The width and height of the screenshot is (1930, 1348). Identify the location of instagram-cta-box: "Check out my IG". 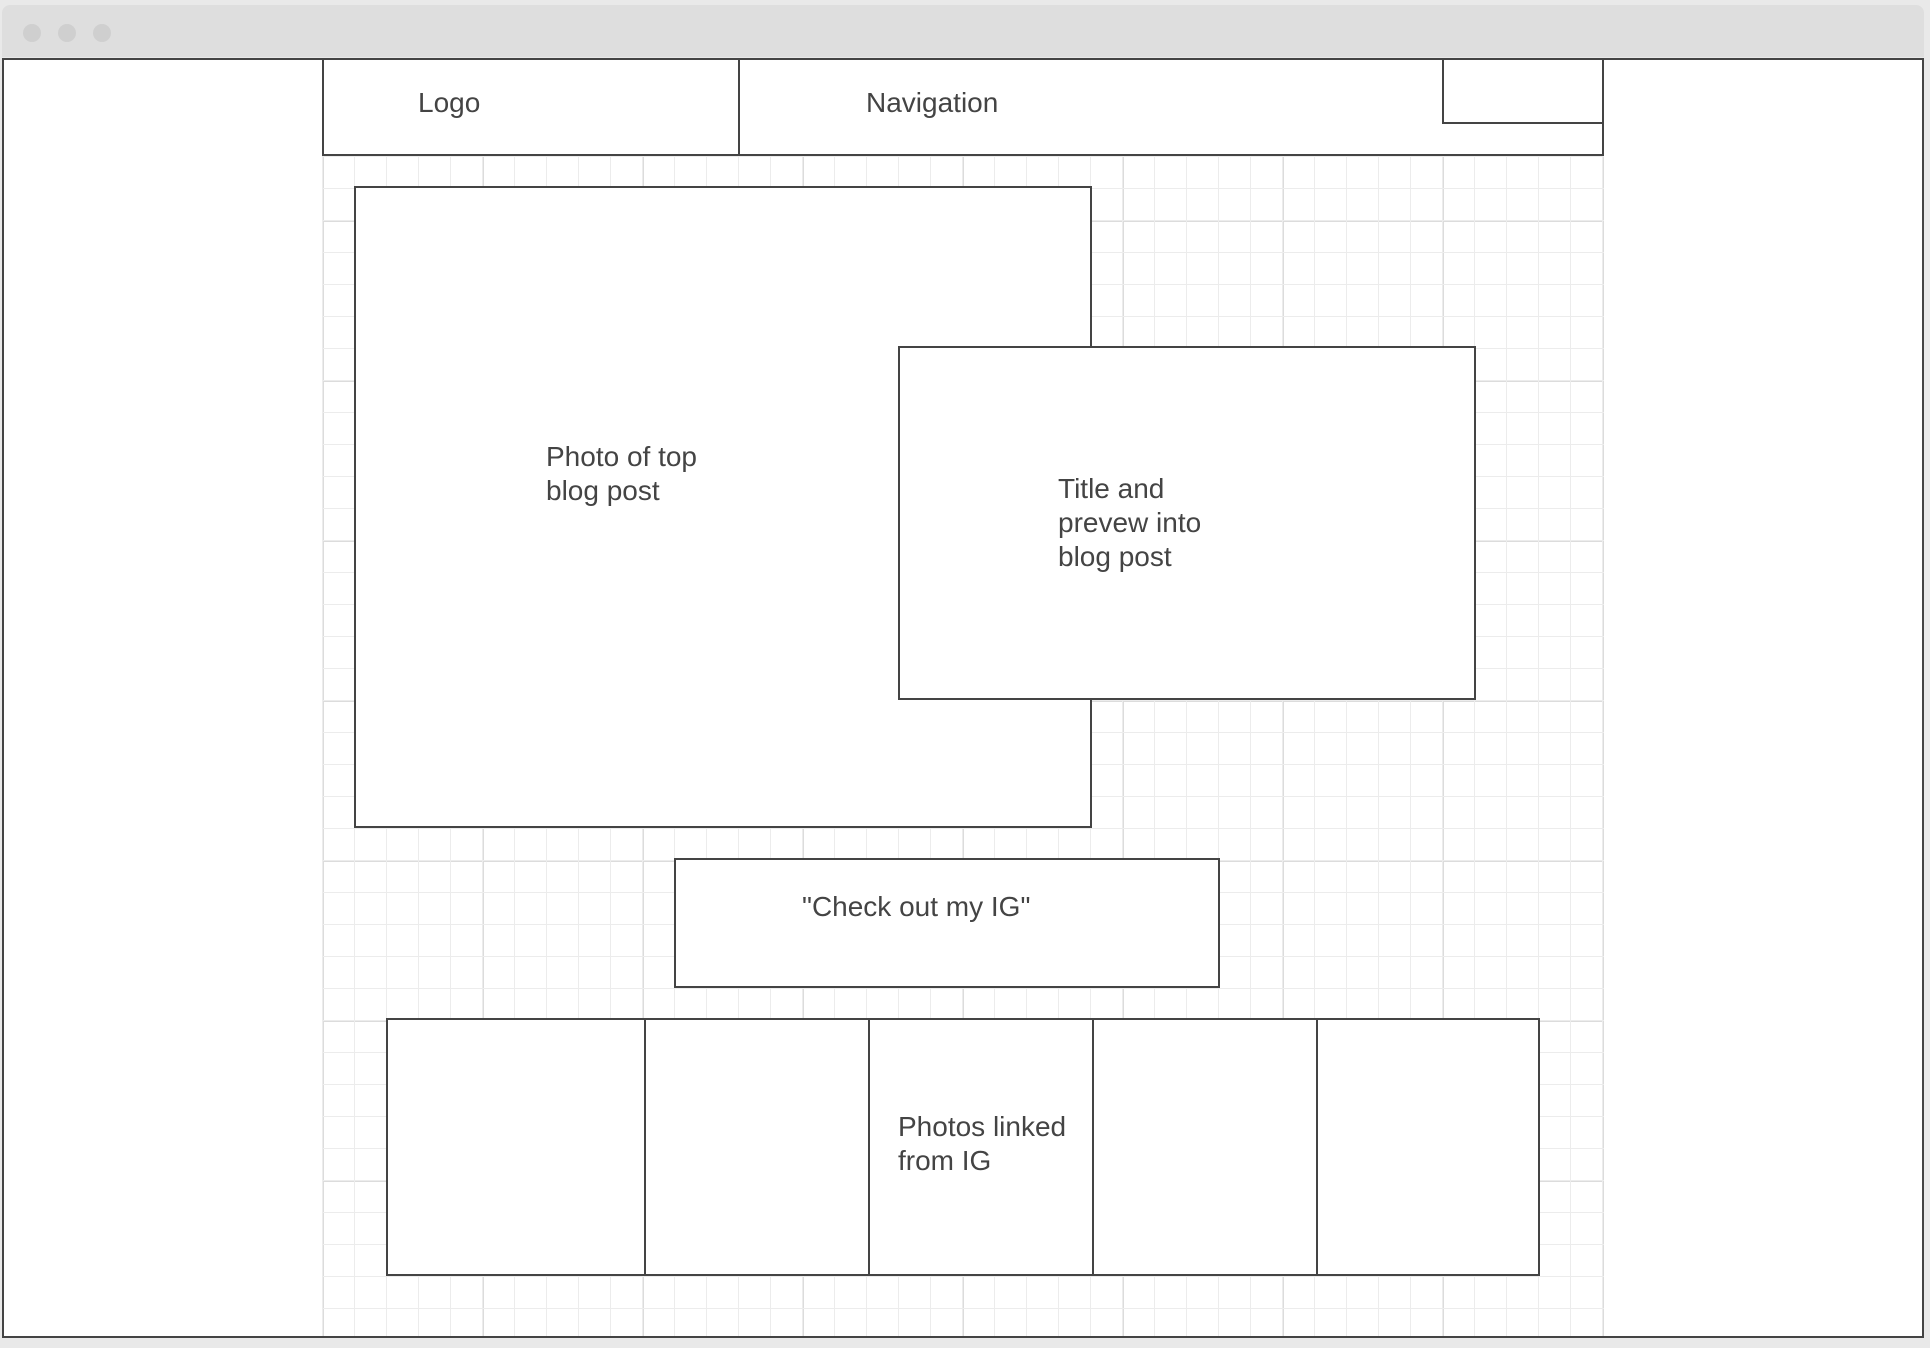
(947, 923).